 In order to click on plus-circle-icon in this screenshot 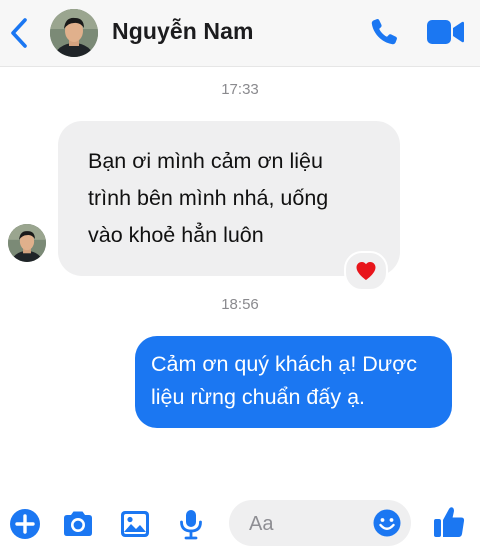, I will do `click(25, 524)`.